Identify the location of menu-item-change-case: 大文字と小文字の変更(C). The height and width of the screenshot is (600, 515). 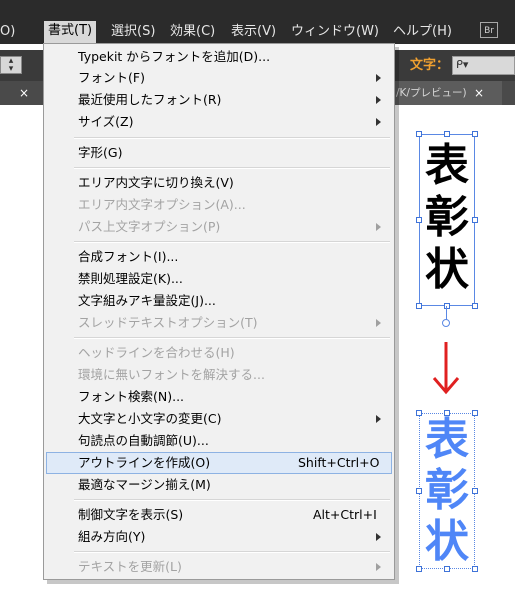
(149, 419).